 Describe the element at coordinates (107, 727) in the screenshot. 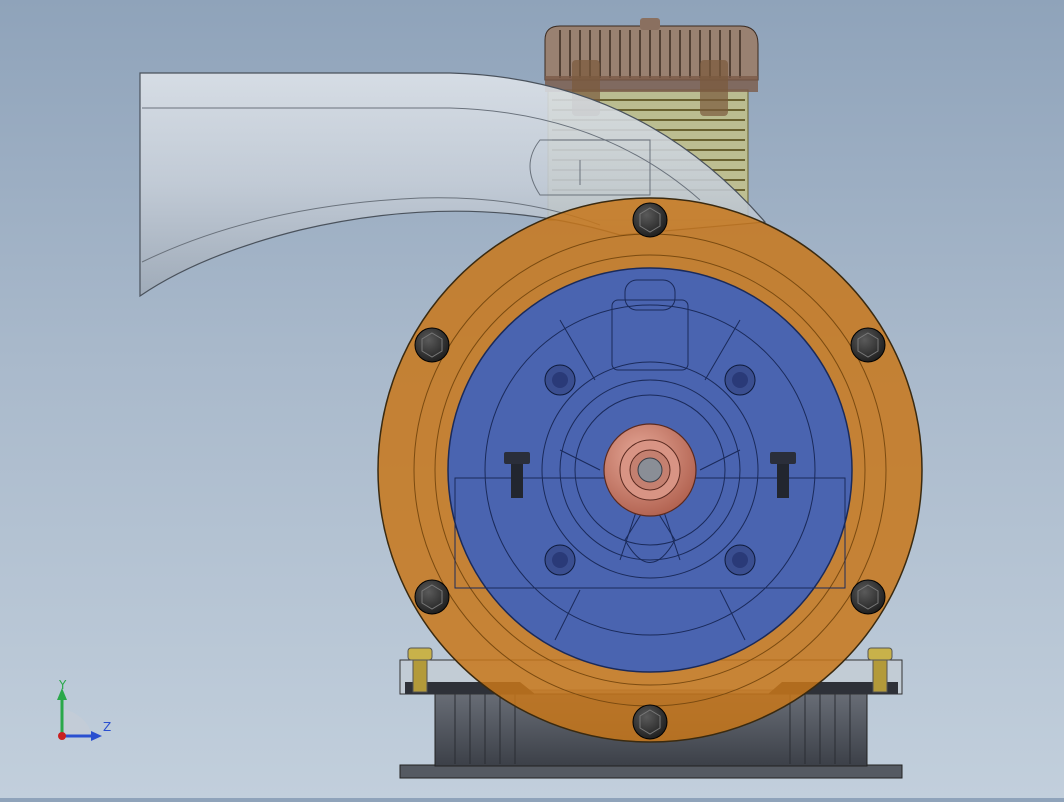

I see `triad-z-label: Z` at that location.